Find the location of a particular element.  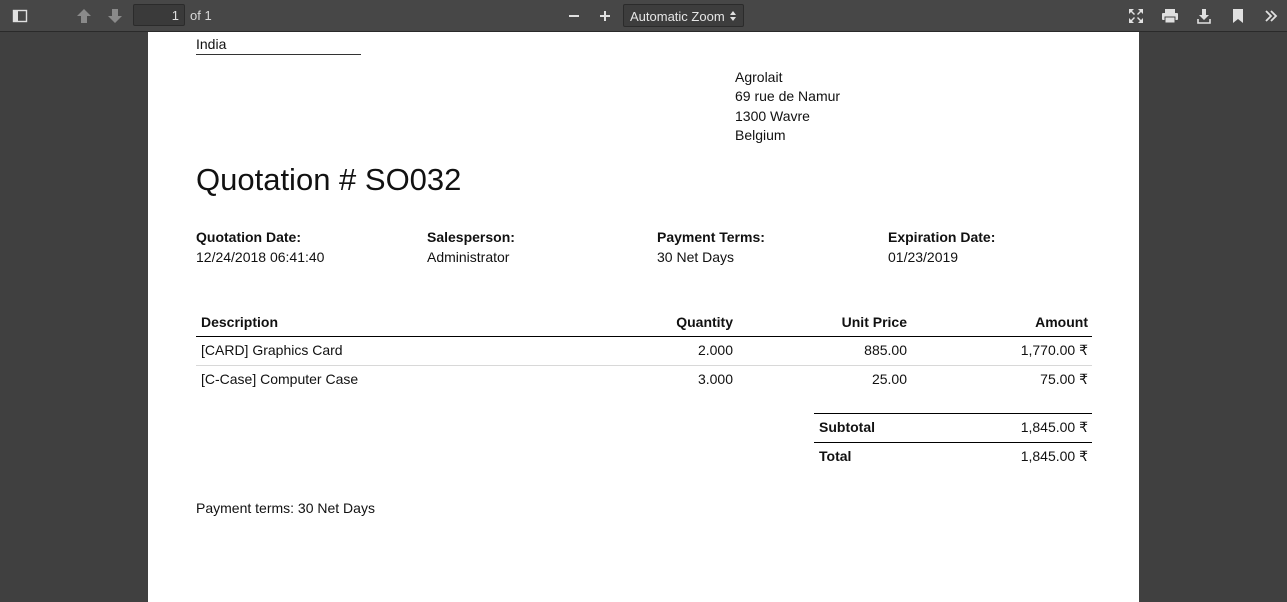

zoom-select-value: Automatic Zoom is located at coordinates (677, 16).